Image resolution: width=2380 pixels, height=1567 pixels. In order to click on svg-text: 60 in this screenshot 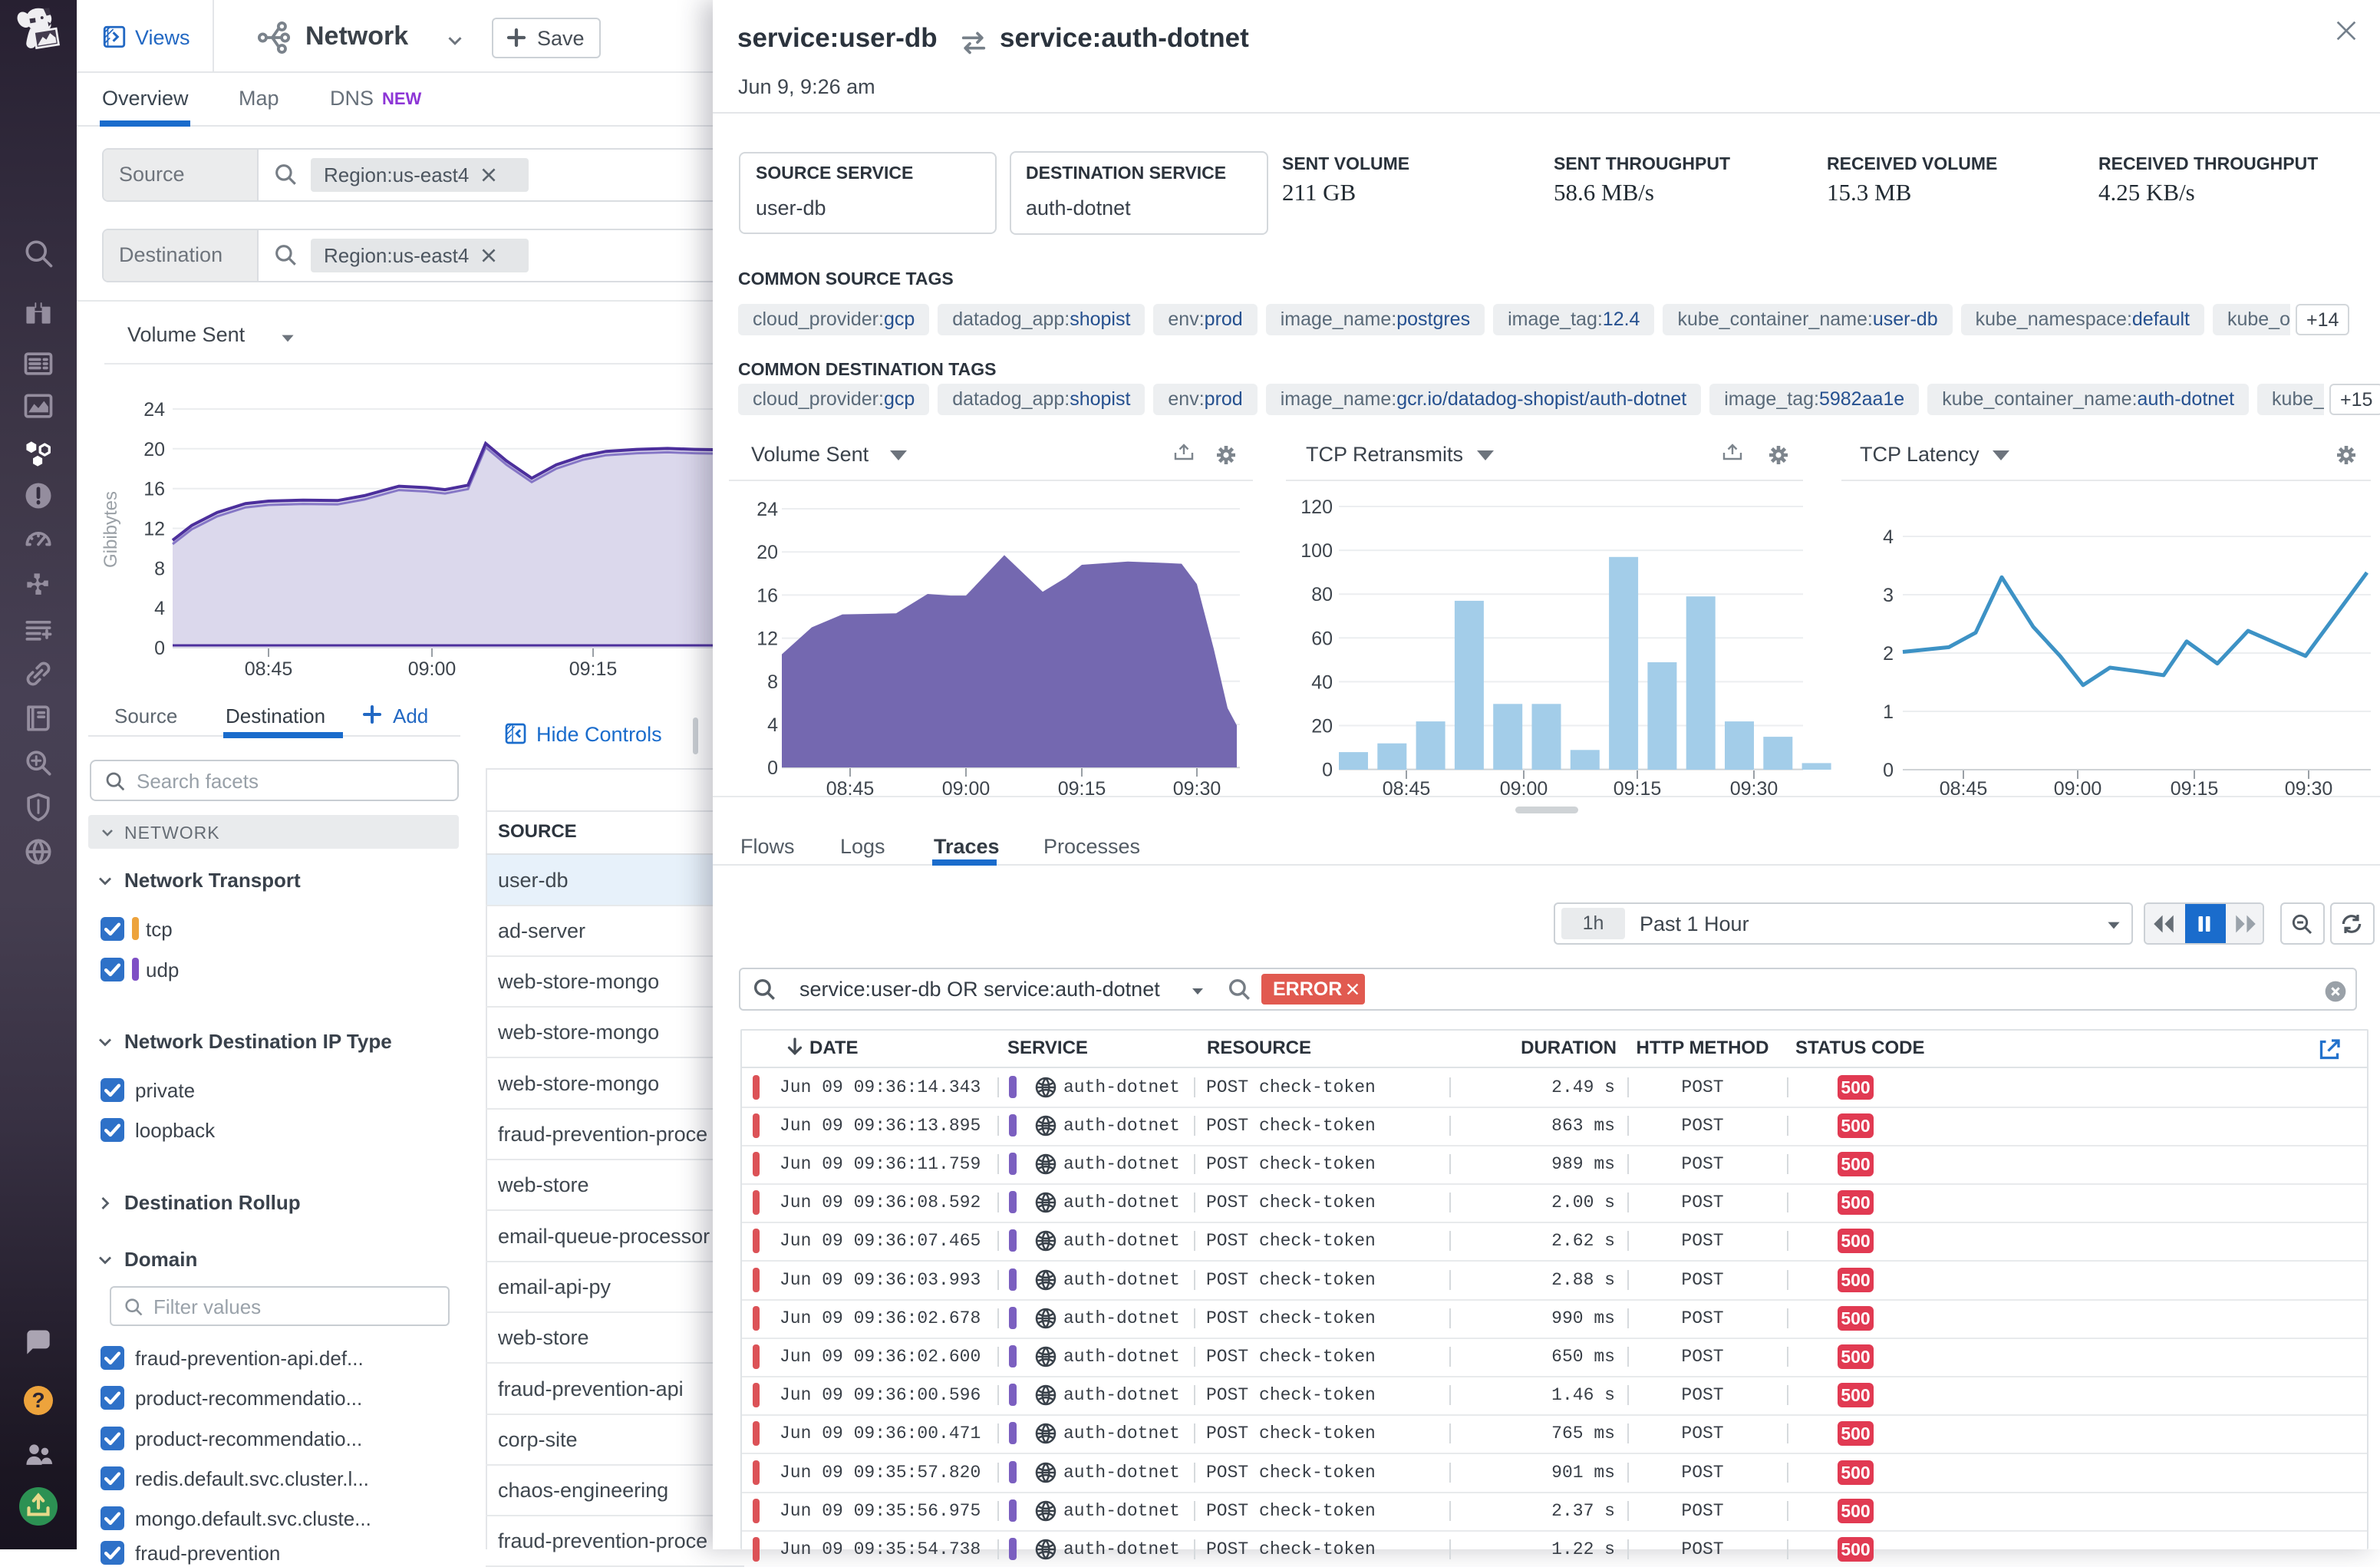, I will do `click(1322, 638)`.